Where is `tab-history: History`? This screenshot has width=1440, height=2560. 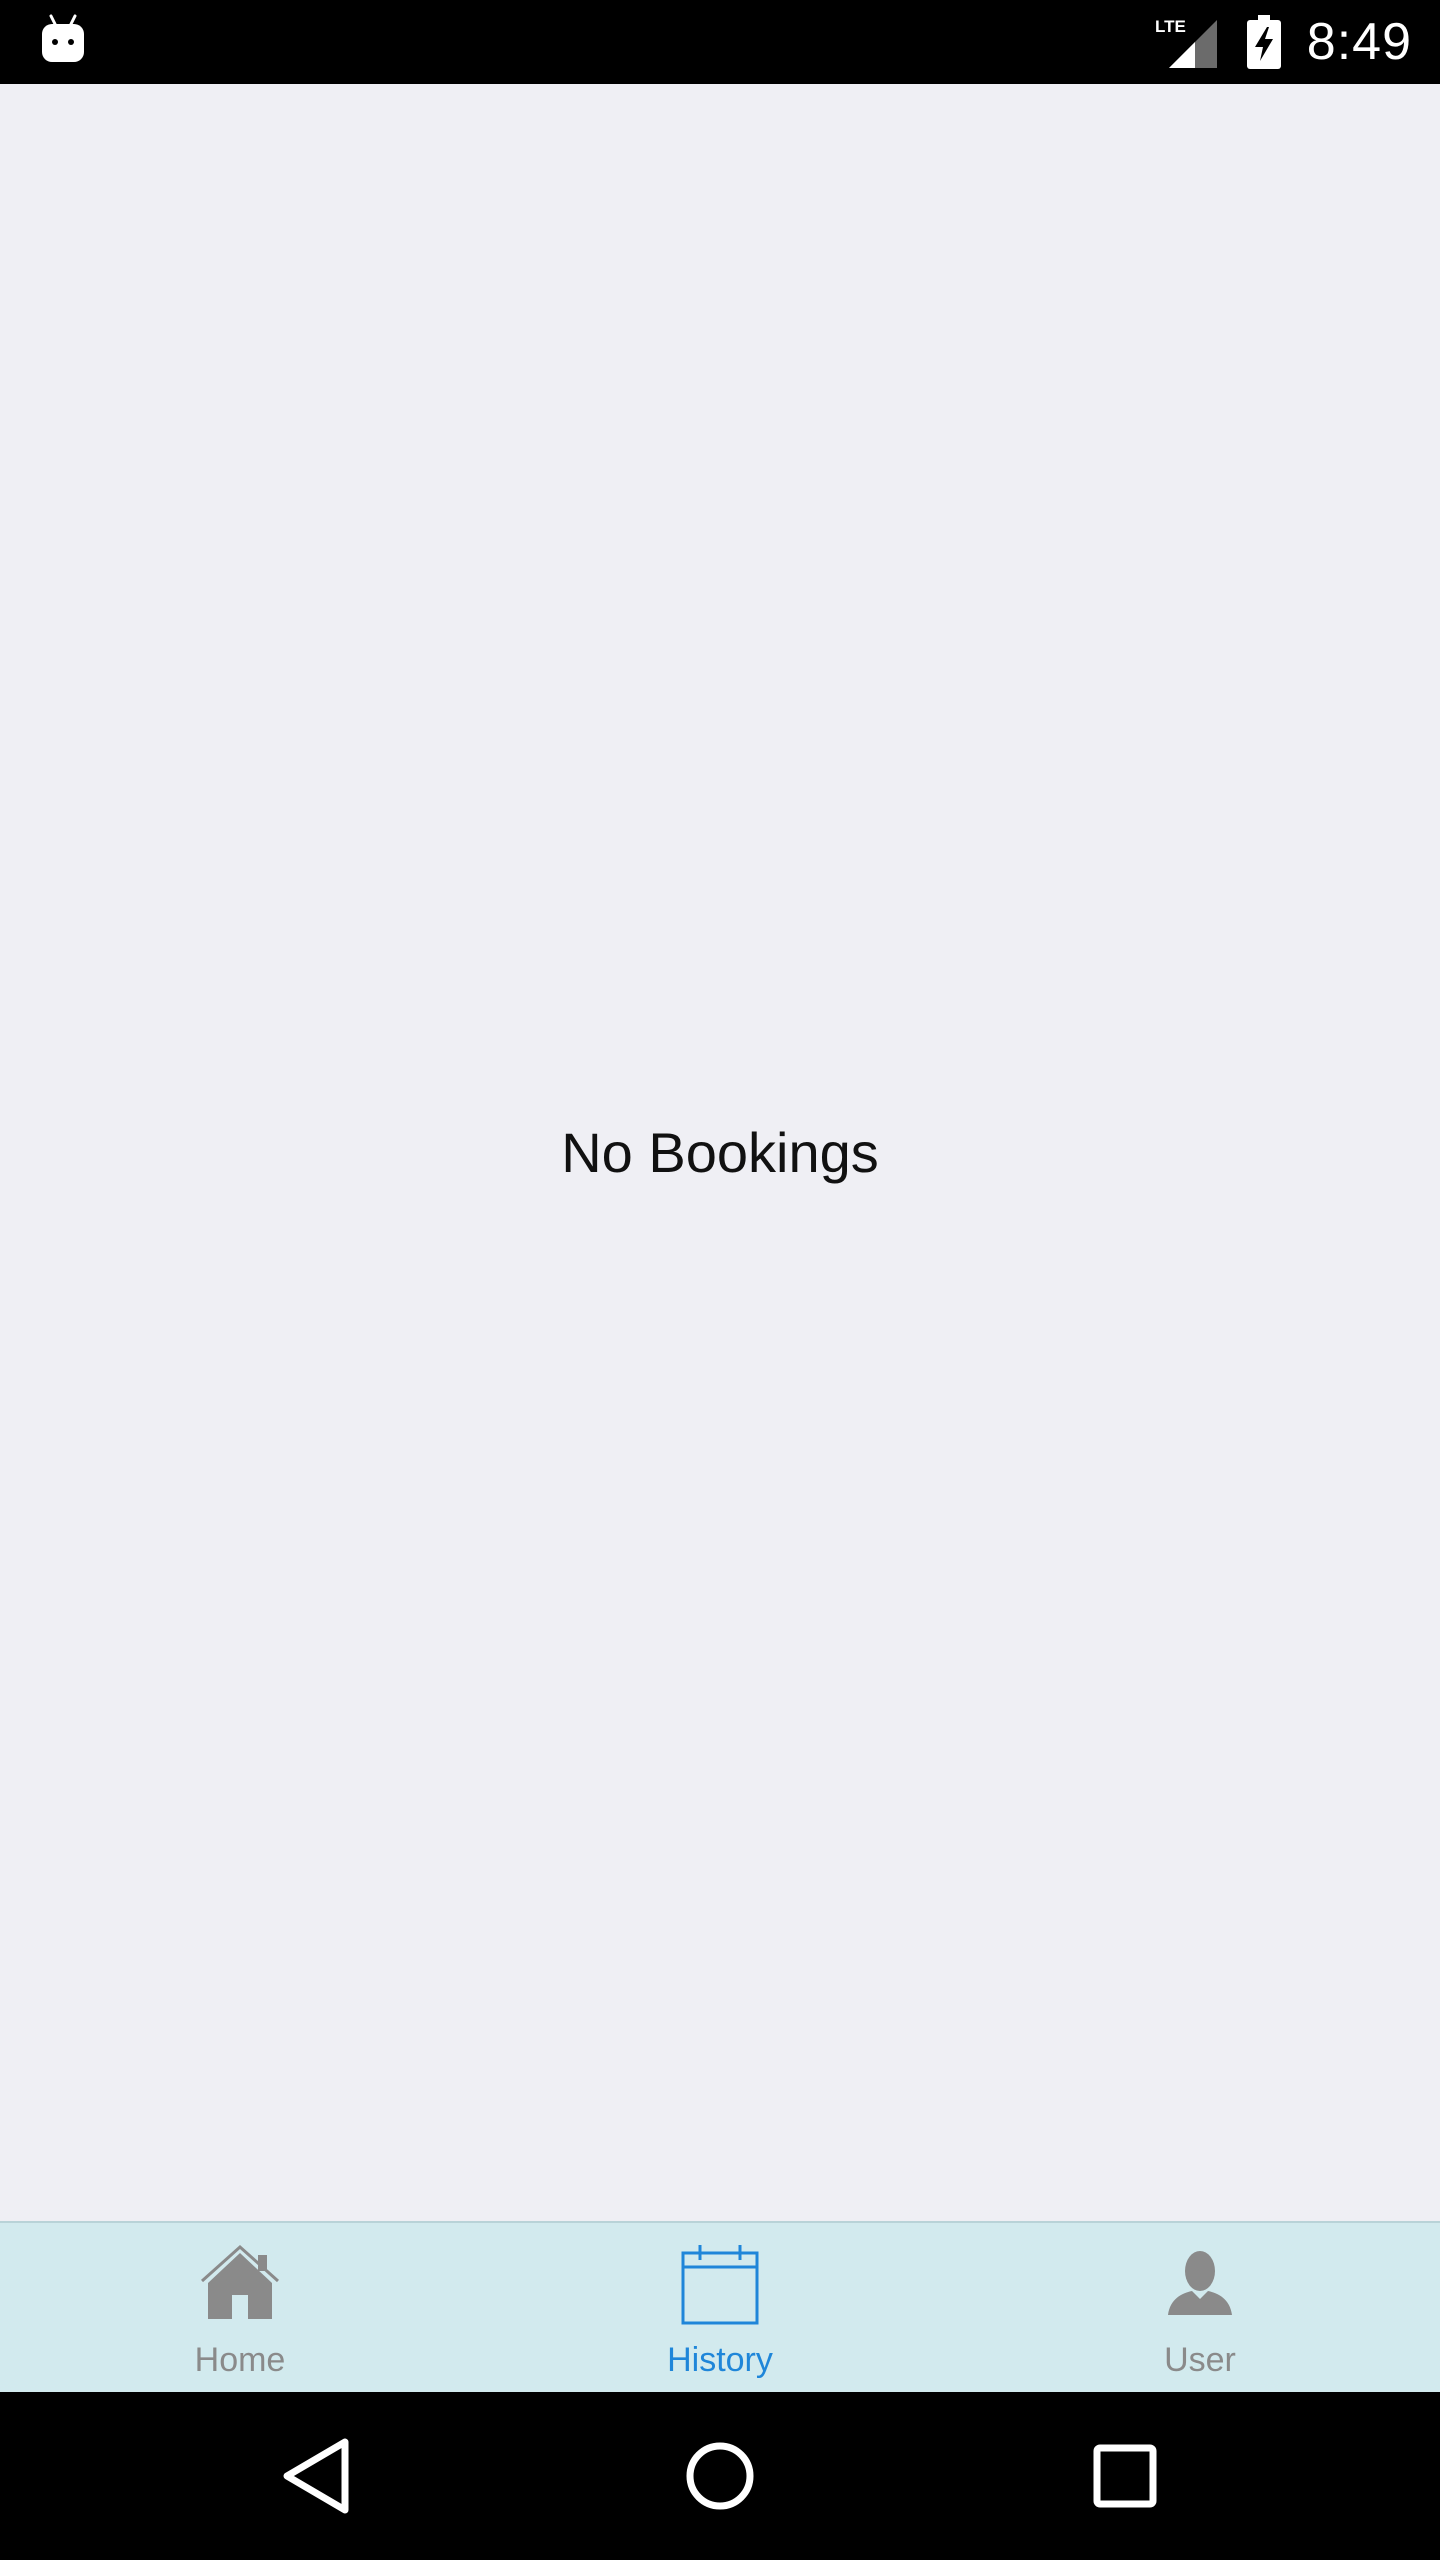
tab-history: History is located at coordinates (720, 2307).